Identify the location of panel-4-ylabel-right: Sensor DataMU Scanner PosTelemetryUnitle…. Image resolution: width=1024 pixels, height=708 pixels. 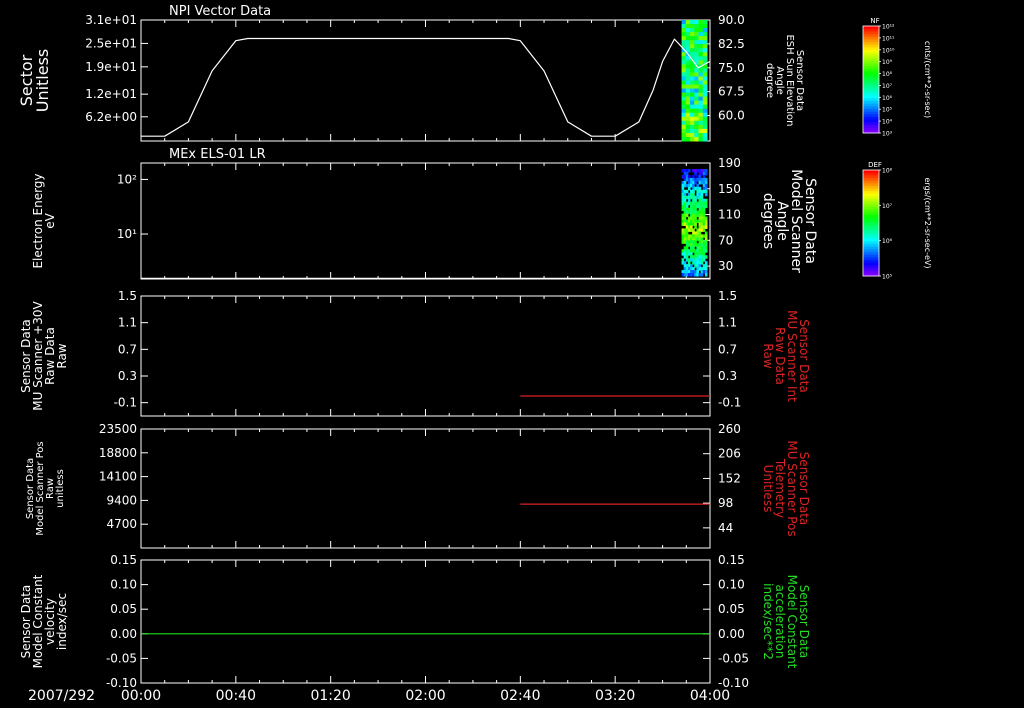
(786, 488).